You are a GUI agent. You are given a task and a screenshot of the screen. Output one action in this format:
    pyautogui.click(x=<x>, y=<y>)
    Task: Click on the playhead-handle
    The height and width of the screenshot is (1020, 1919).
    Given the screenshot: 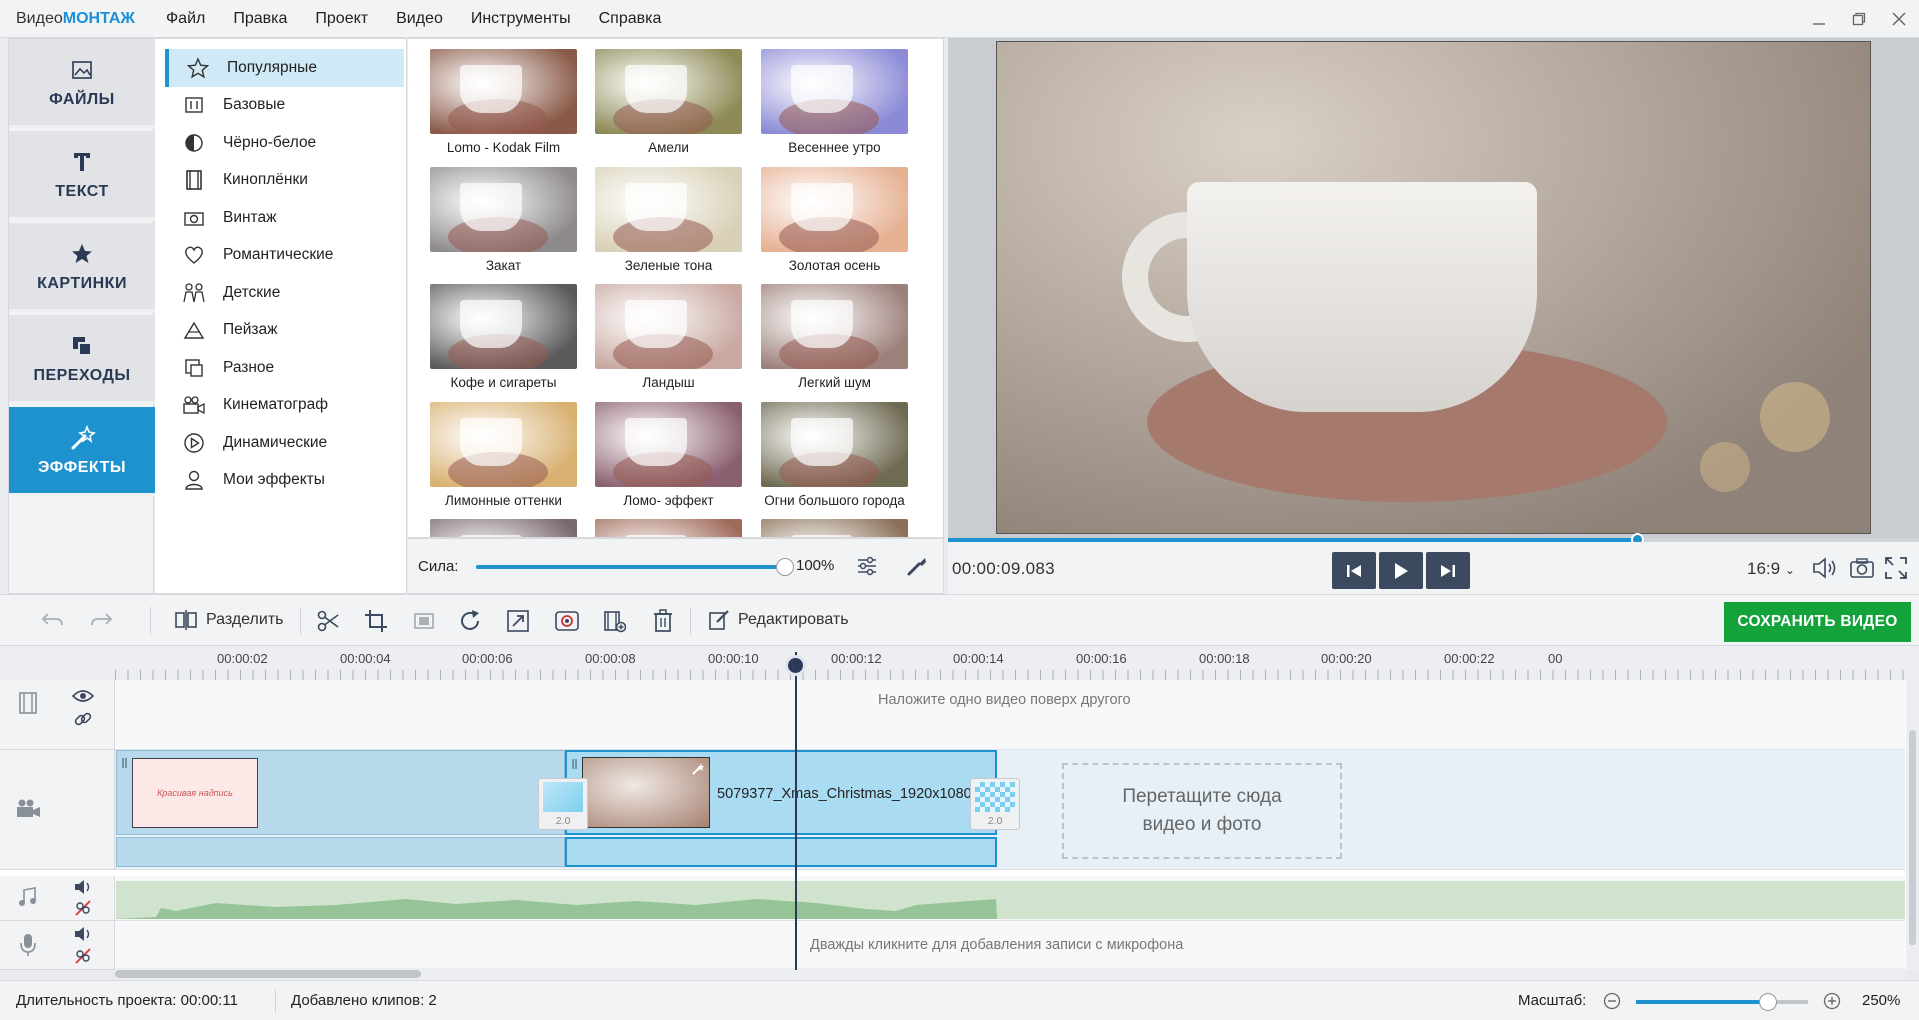 What is the action you would take?
    pyautogui.click(x=795, y=665)
    